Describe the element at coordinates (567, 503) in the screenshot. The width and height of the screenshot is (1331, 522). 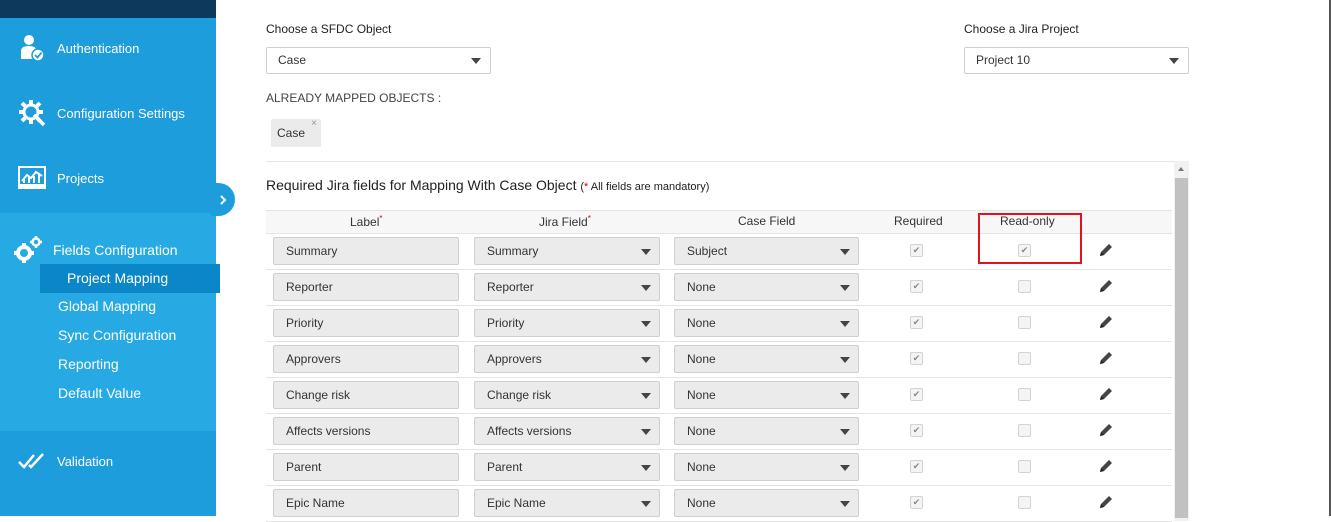
I see `jira-field-select: Epic Name` at that location.